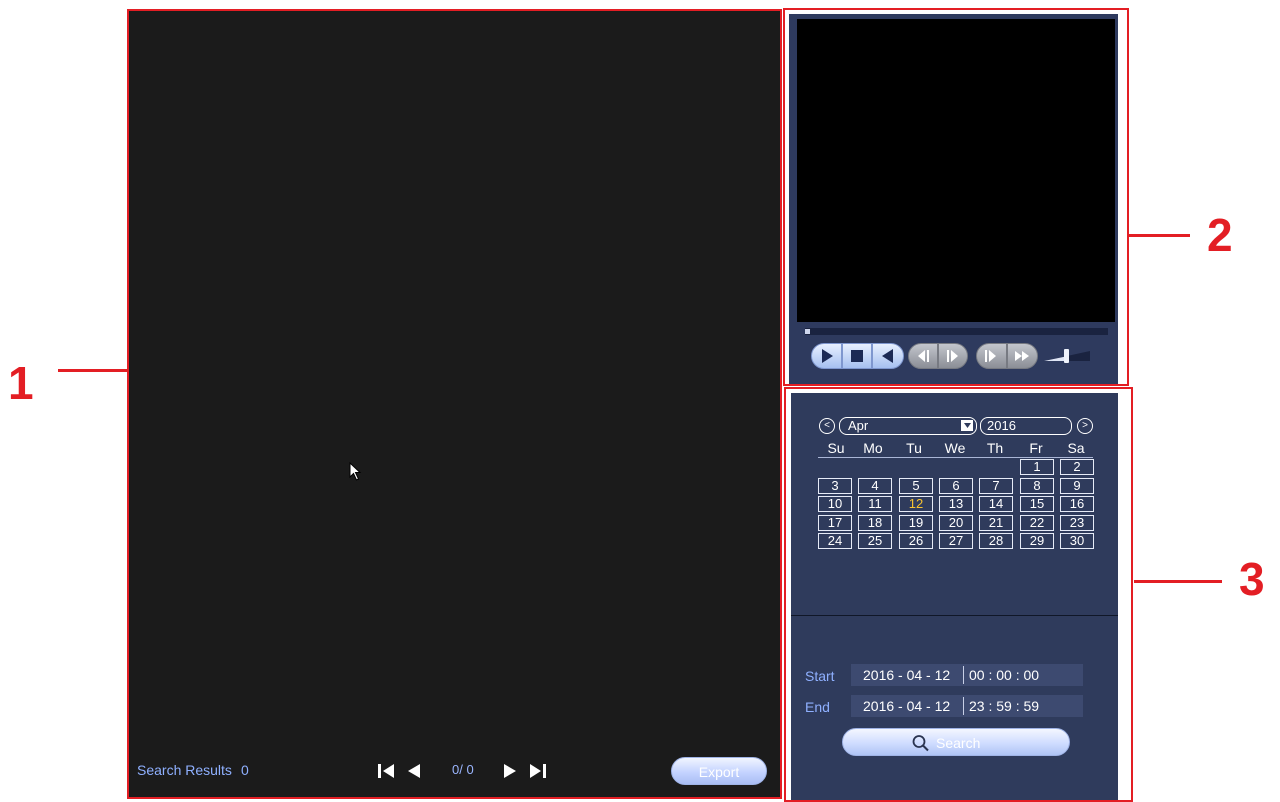  What do you see at coordinates (967, 425) in the screenshot?
I see `chevron-down-icon` at bounding box center [967, 425].